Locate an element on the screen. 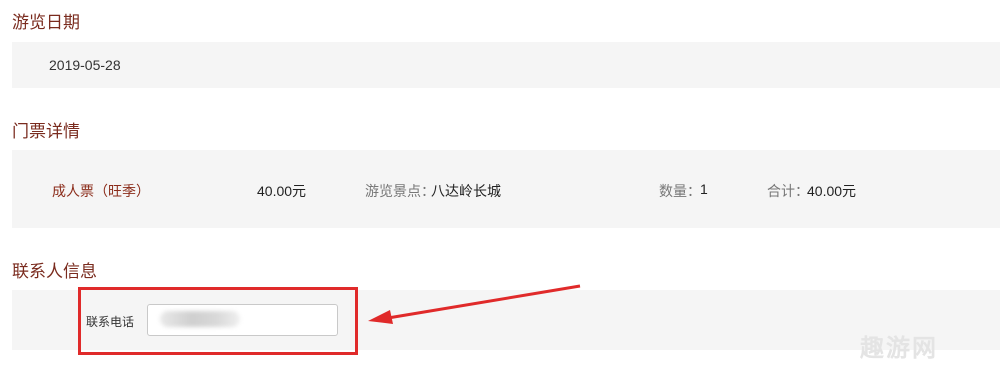  ticket-quantity-value: 1 is located at coordinates (704, 189).